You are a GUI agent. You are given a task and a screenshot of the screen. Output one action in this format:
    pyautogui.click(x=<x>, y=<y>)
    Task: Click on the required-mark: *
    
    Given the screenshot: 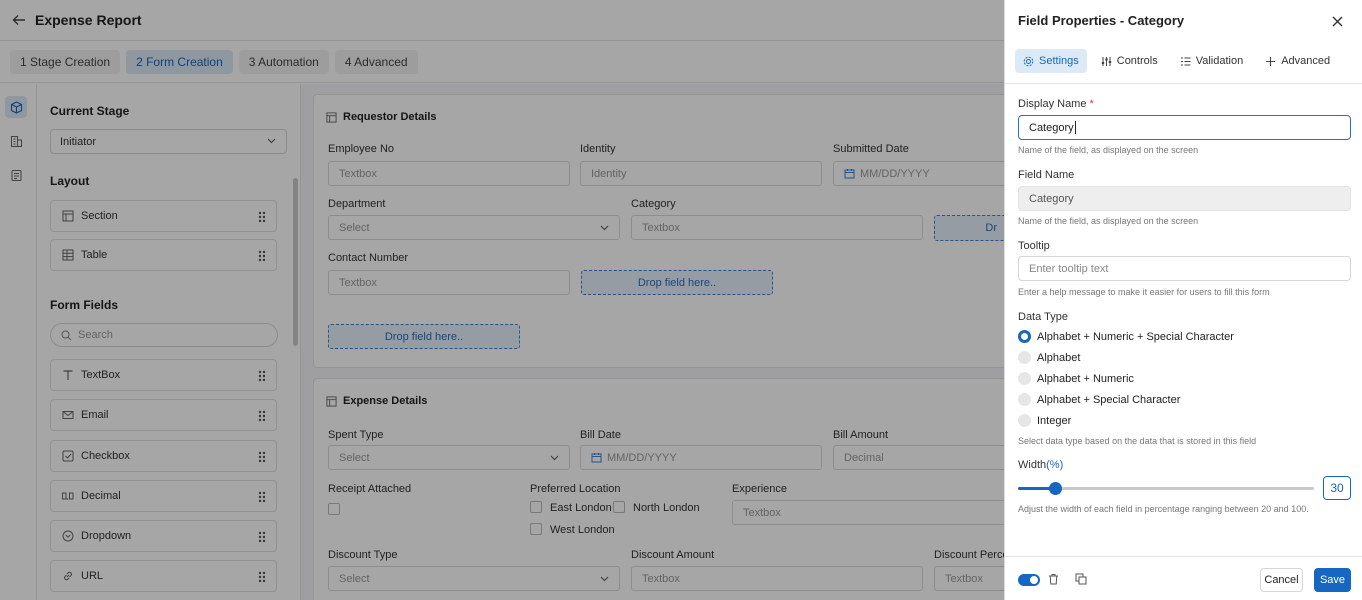 What is the action you would take?
    pyautogui.click(x=1091, y=104)
    